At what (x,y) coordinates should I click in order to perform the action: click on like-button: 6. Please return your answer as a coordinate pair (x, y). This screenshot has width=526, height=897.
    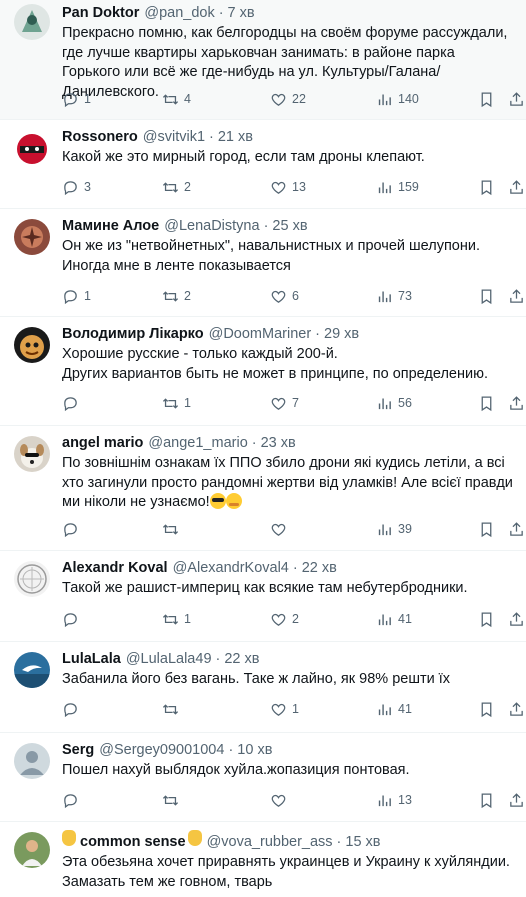
    Looking at the image, I should click on (284, 296).